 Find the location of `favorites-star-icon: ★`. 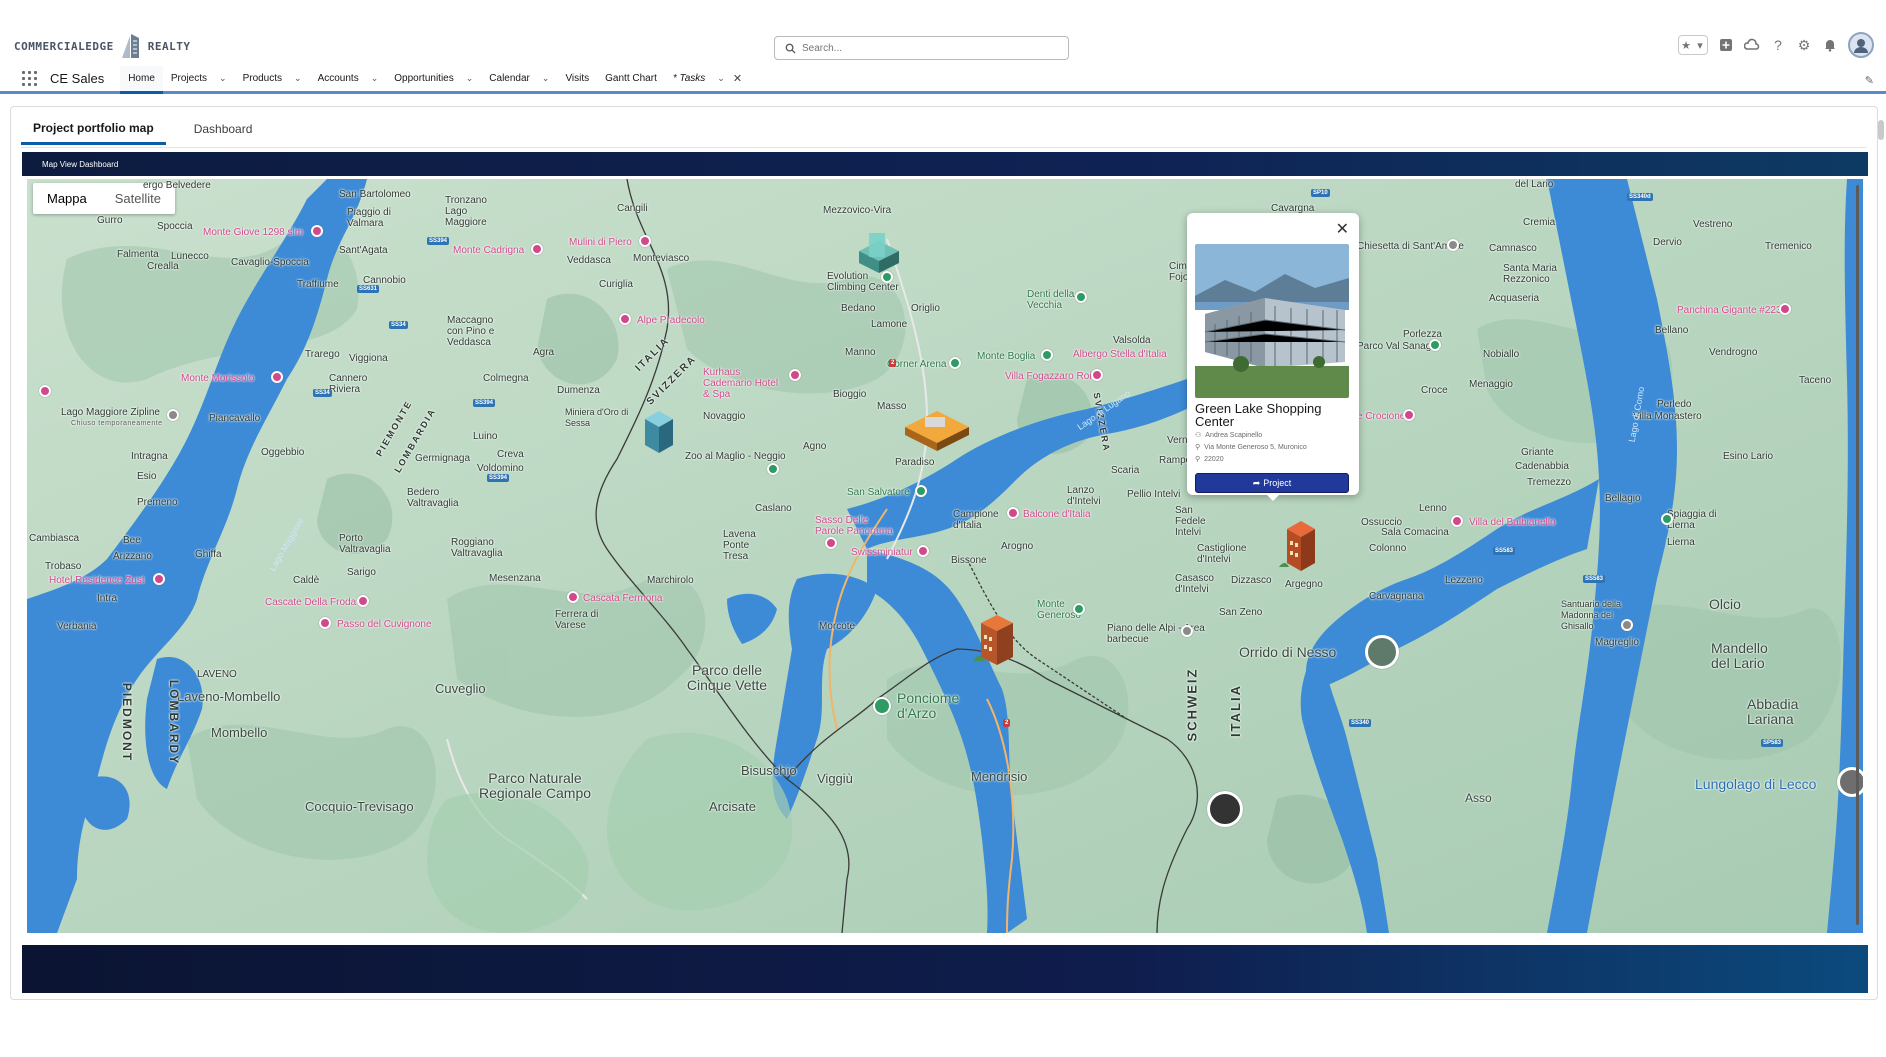

favorites-star-icon: ★ is located at coordinates (1686, 45).